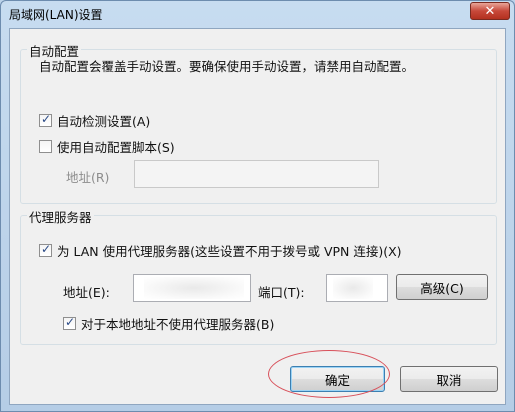  Describe the element at coordinates (442, 287) in the screenshot. I see `advanced-button: 高级(C)` at that location.